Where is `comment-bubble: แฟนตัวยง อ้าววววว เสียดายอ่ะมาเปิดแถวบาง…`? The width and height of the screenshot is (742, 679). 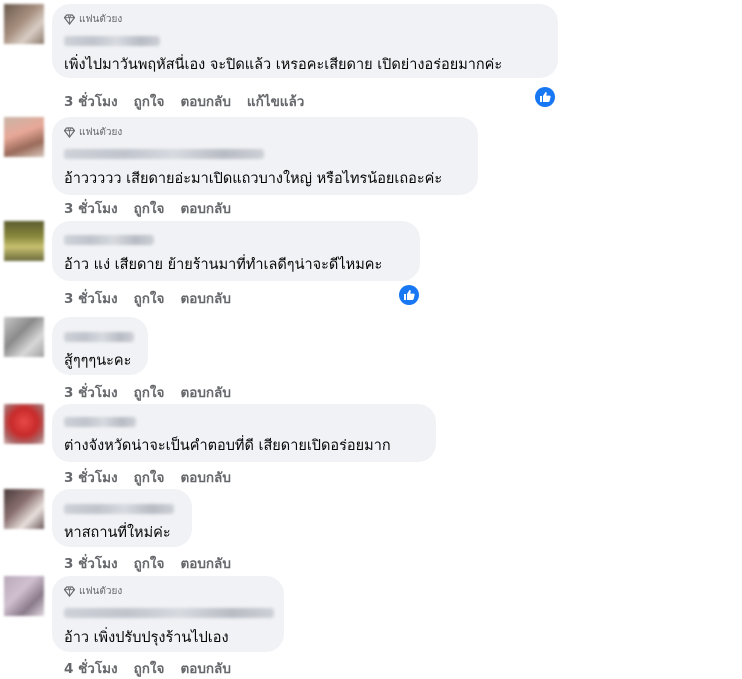
comment-bubble: แฟนตัวยง อ้าววววว เสียดายอ่ะมาเปิดแถวบาง… is located at coordinates (265, 156).